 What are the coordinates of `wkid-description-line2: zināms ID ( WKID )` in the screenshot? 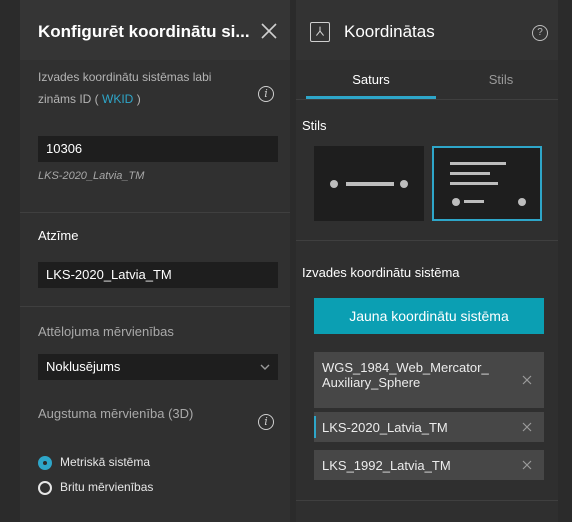 It's located at (89, 99).